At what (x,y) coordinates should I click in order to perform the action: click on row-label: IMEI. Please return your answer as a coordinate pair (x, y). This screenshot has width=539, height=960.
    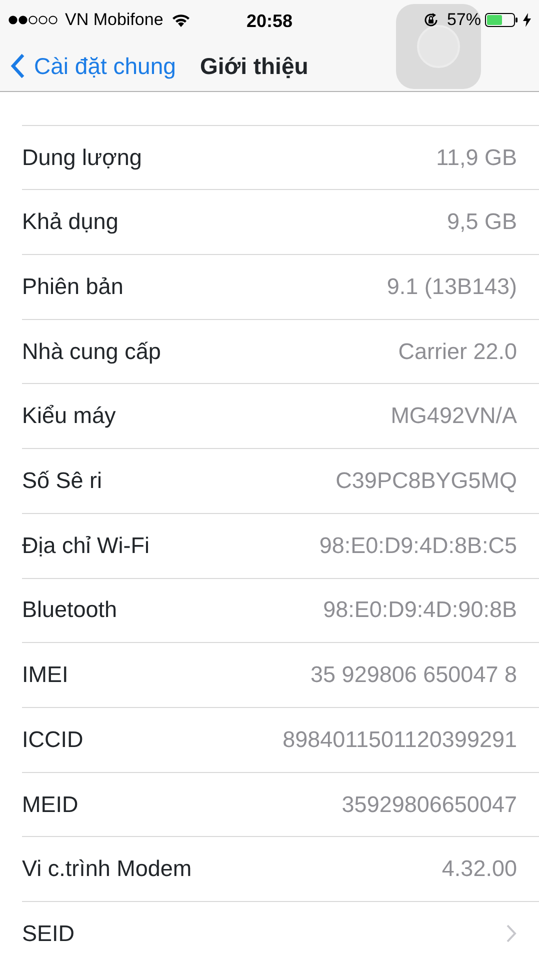
    Looking at the image, I should click on (45, 675).